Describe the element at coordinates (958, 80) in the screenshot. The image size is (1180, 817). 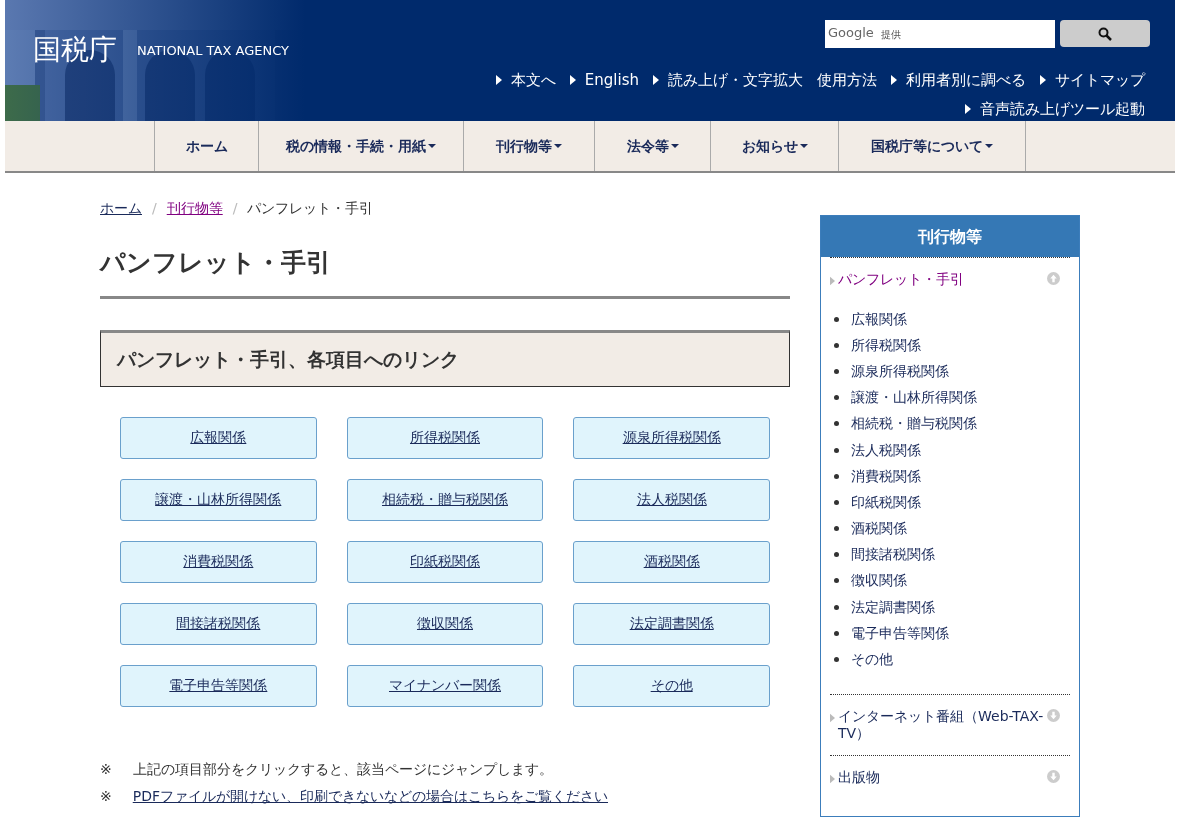
I see `header-link: 利用者別に調べる` at that location.